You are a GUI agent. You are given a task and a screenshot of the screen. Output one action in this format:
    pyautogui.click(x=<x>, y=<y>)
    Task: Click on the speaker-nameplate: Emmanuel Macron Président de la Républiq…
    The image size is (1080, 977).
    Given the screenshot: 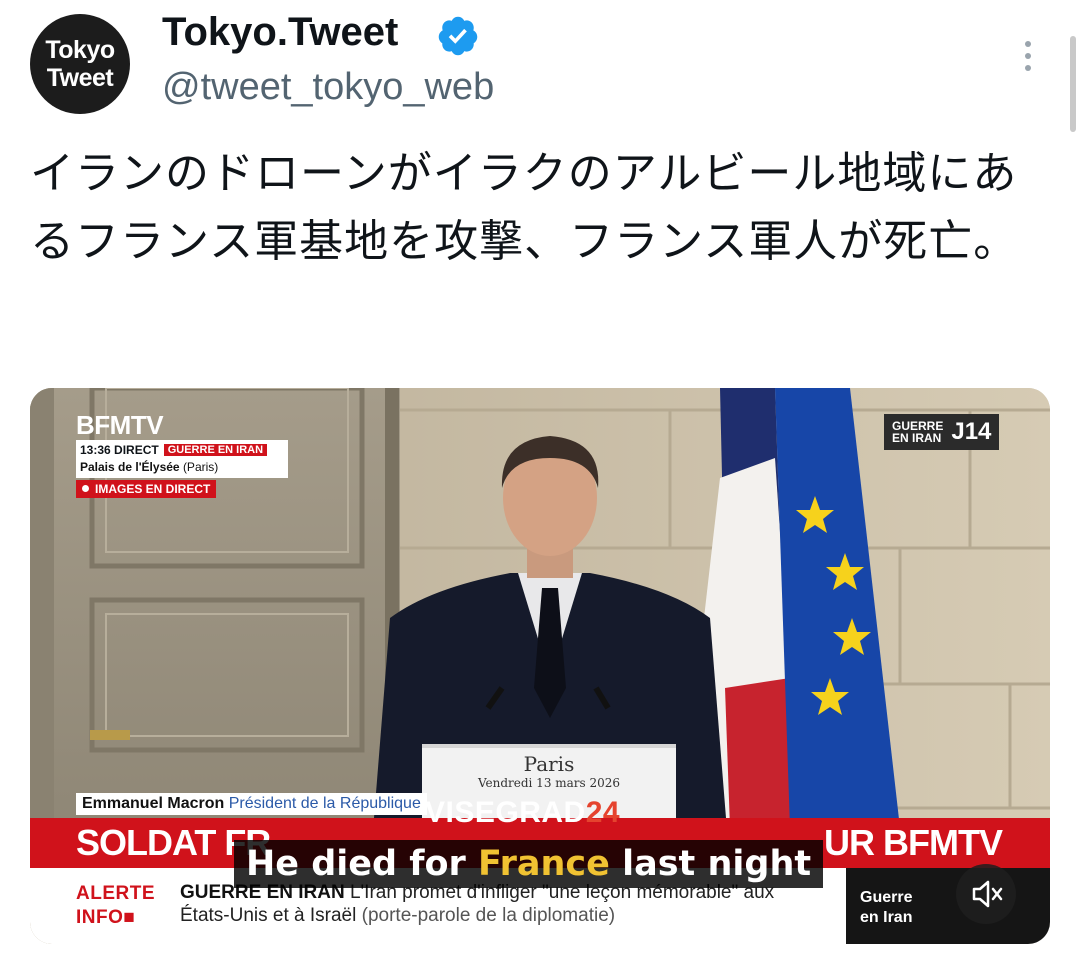 What is the action you would take?
    pyautogui.click(x=251, y=804)
    